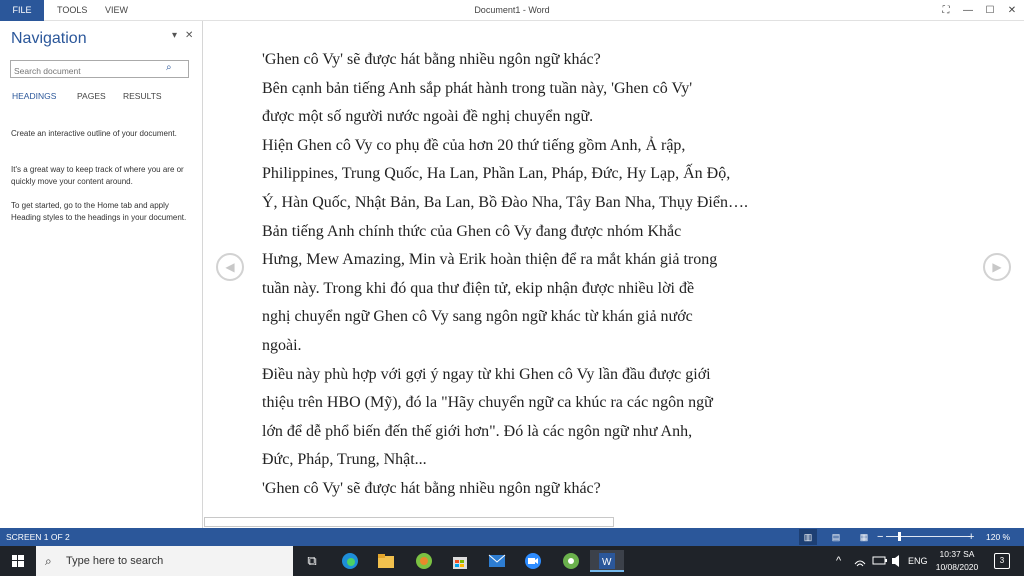 This screenshot has height=588, width=1024. What do you see at coordinates (542, 346) in the screenshot?
I see `document-line: ngoài.` at bounding box center [542, 346].